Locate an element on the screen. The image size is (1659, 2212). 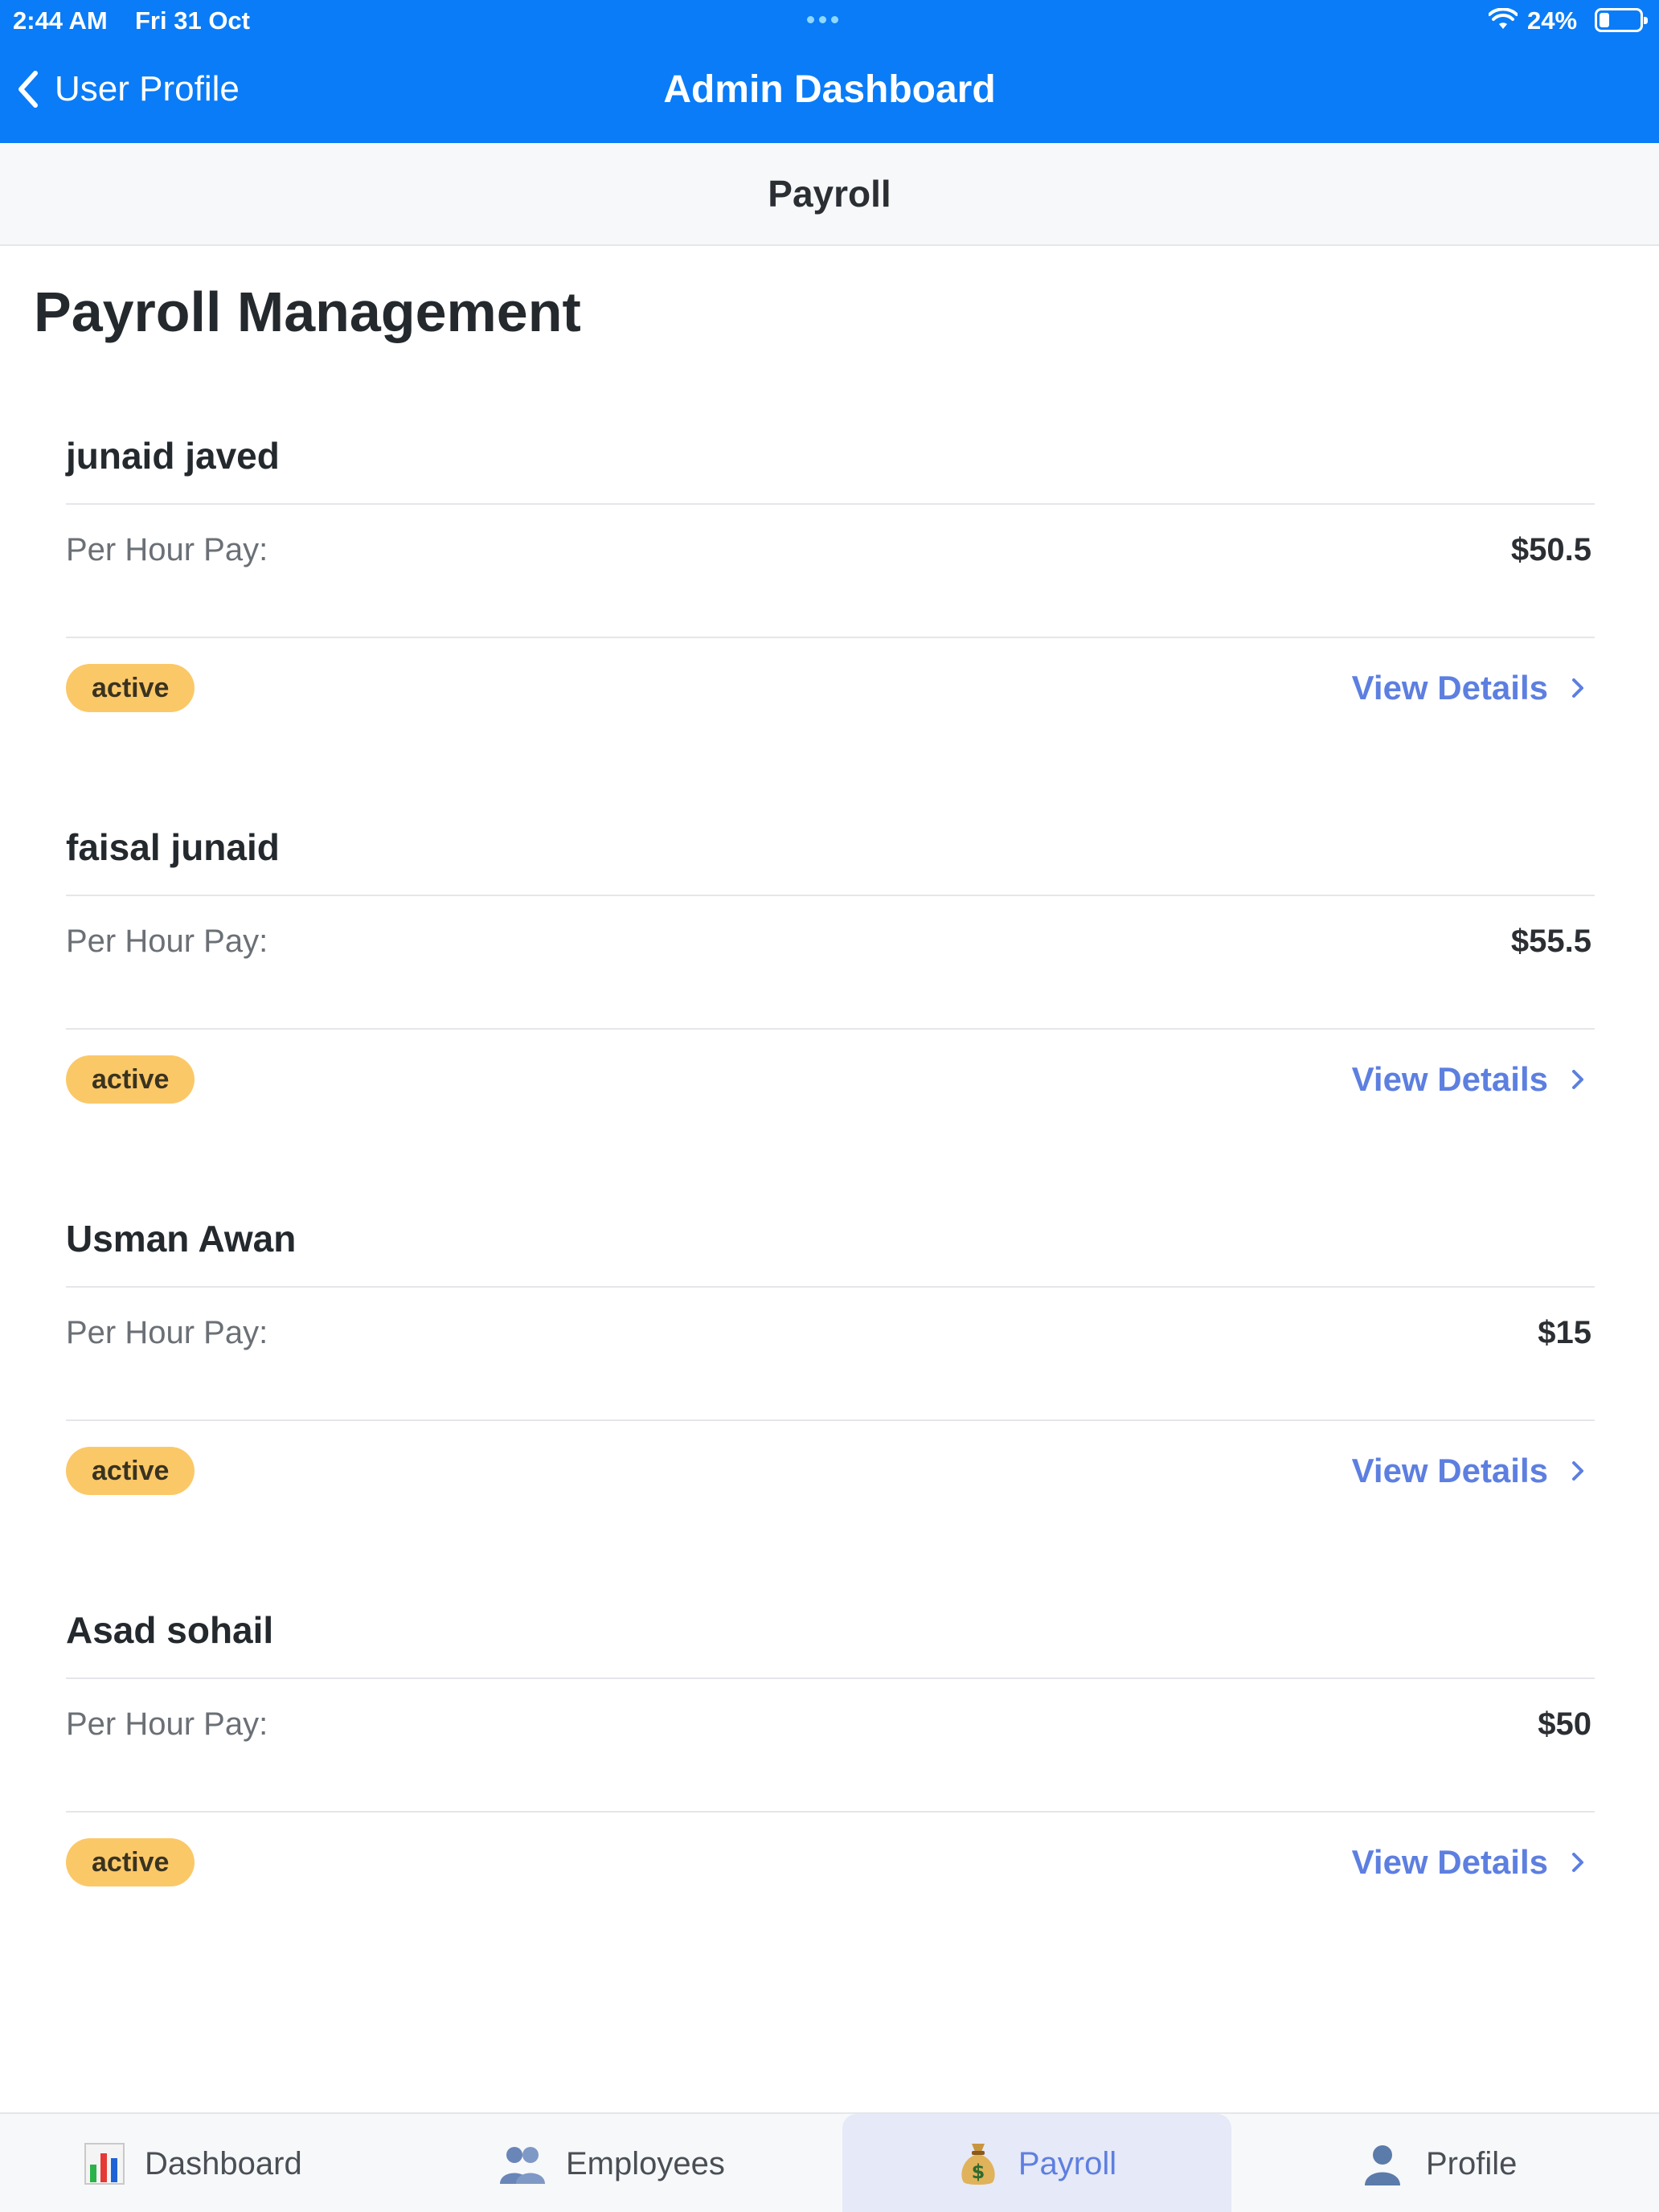
navigation-bar: User Profile Admin Dashboard is located at coordinates (829, 93).